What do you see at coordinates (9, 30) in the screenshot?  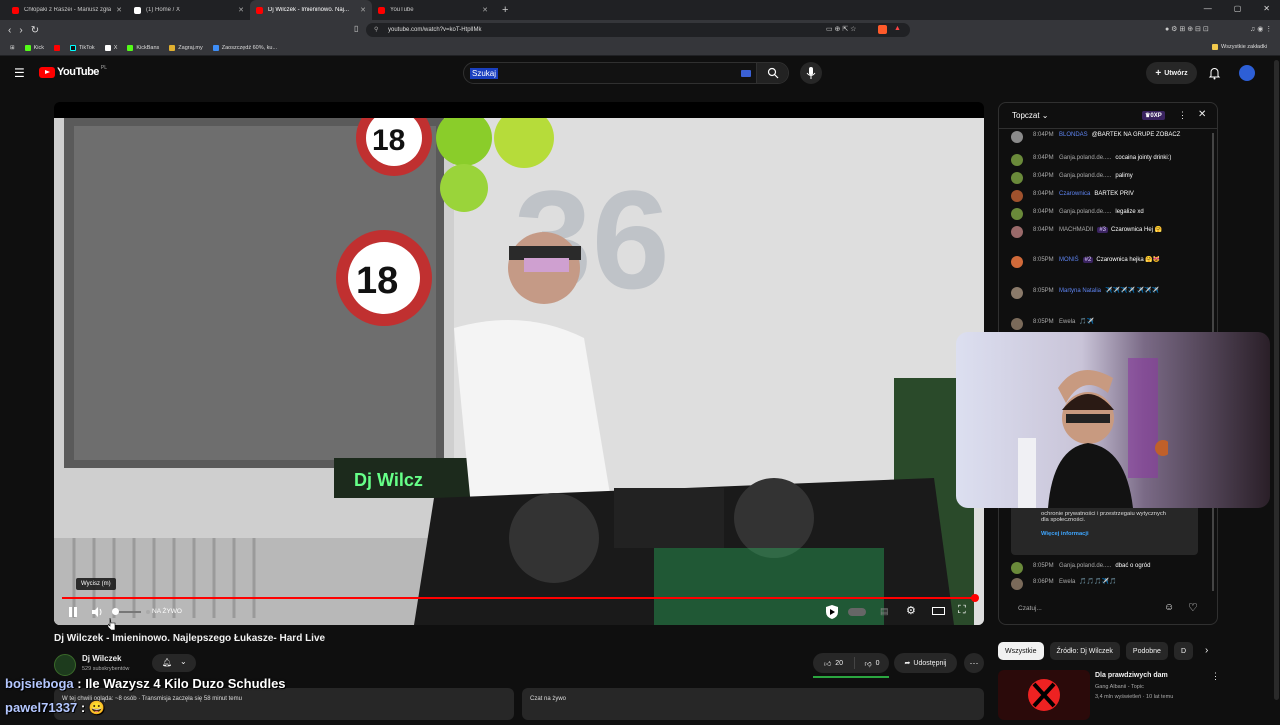 I see `back-icon: ‹` at bounding box center [9, 30].